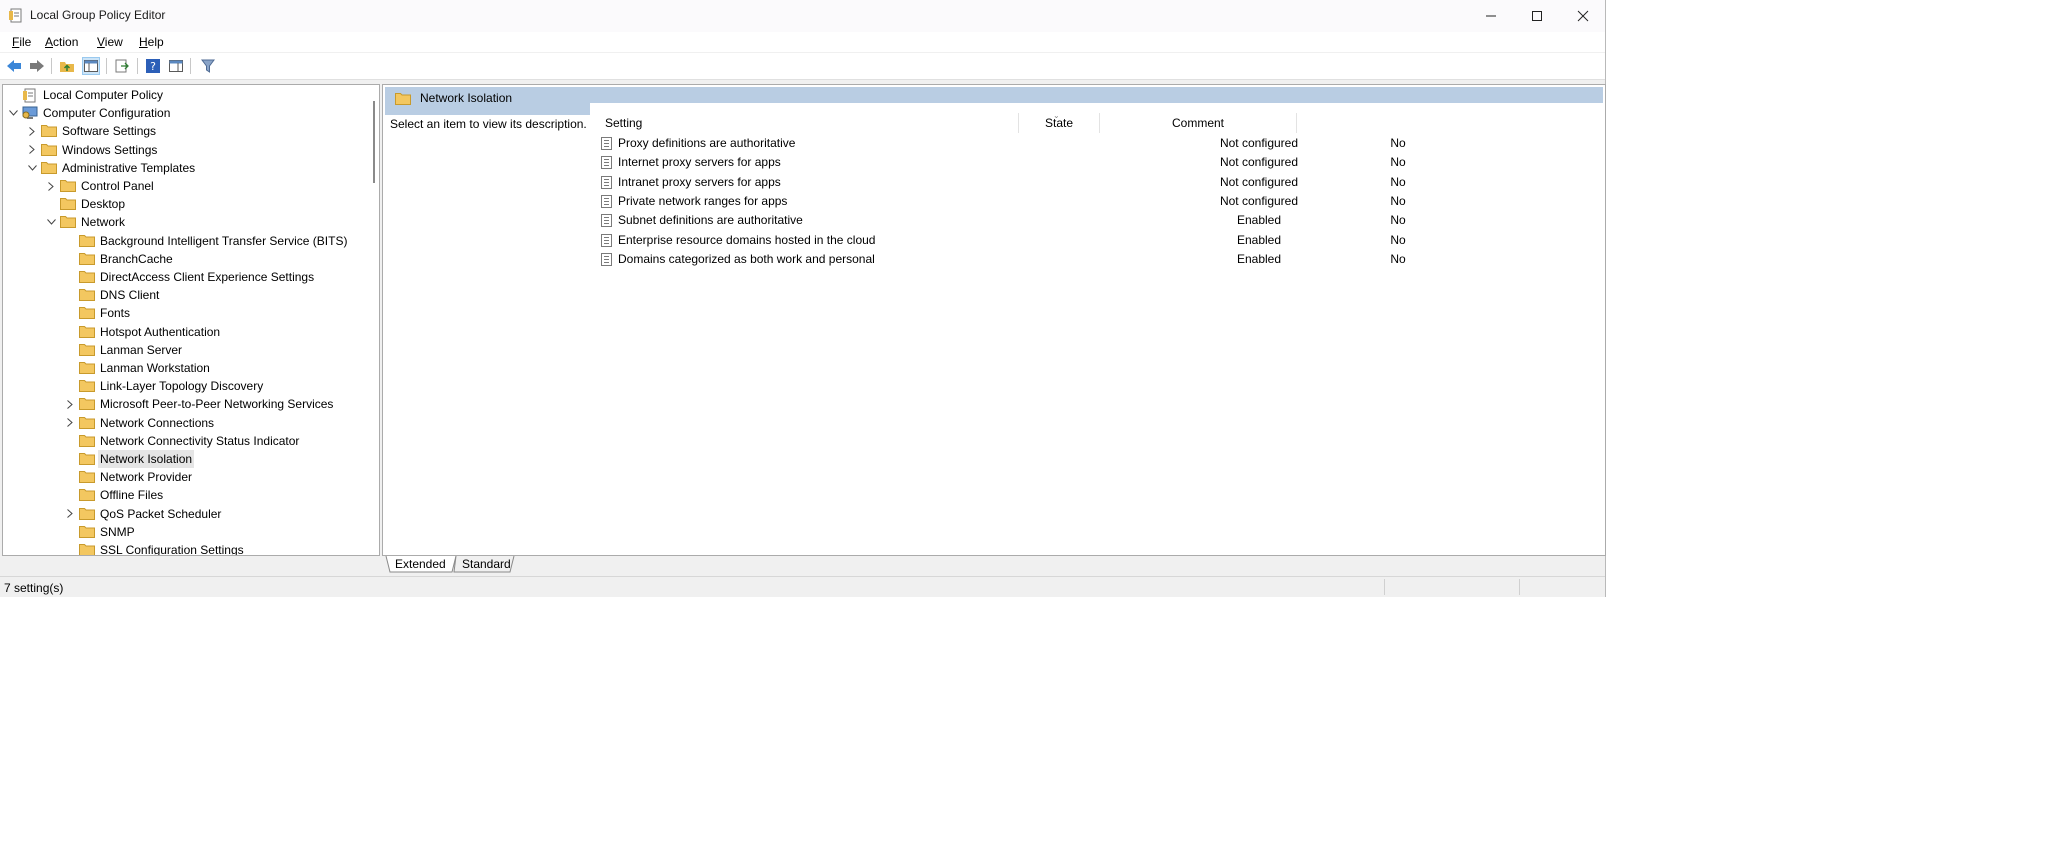  I want to click on tree-item-label: SNMP, so click(117, 531).